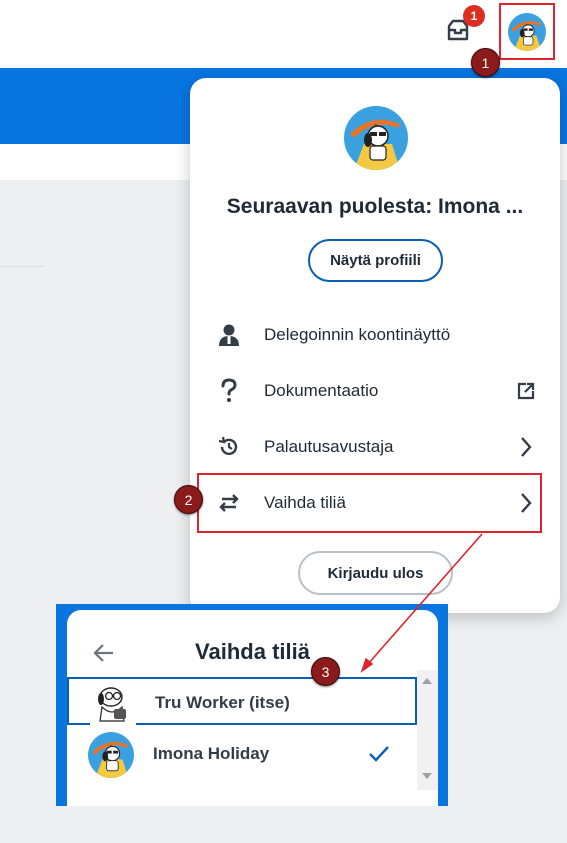  Describe the element at coordinates (357, 334) in the screenshot. I see `menu-item-label: Delegoinnin koontinäyttö` at that location.